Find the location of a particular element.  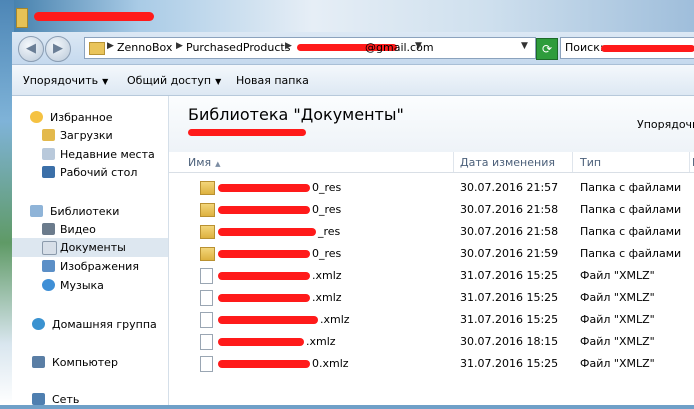

download-folder-icon is located at coordinates (48, 135).